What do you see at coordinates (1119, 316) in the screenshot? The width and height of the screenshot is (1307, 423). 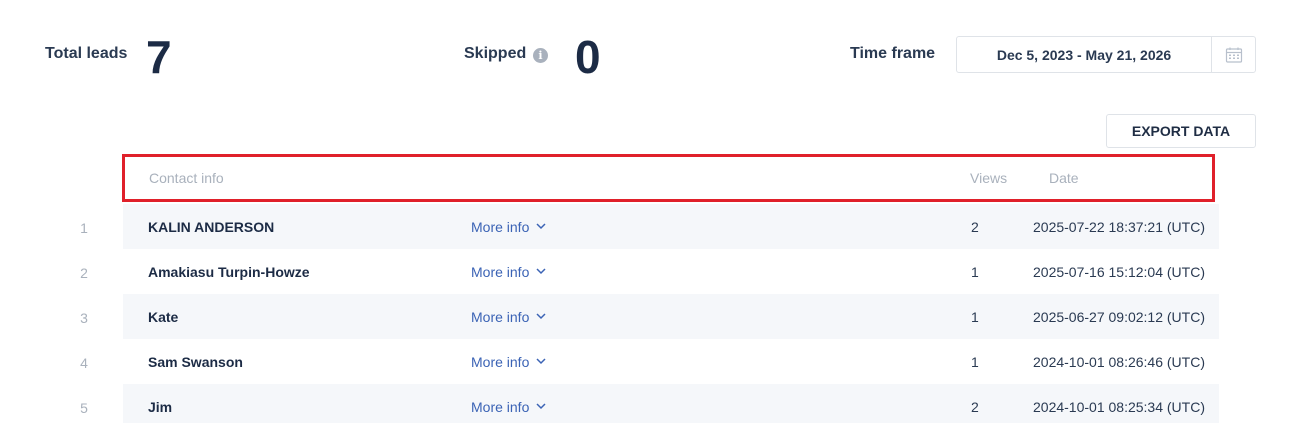 I see `lead-date: 2025-06-27 09:02:12 (UTC)` at bounding box center [1119, 316].